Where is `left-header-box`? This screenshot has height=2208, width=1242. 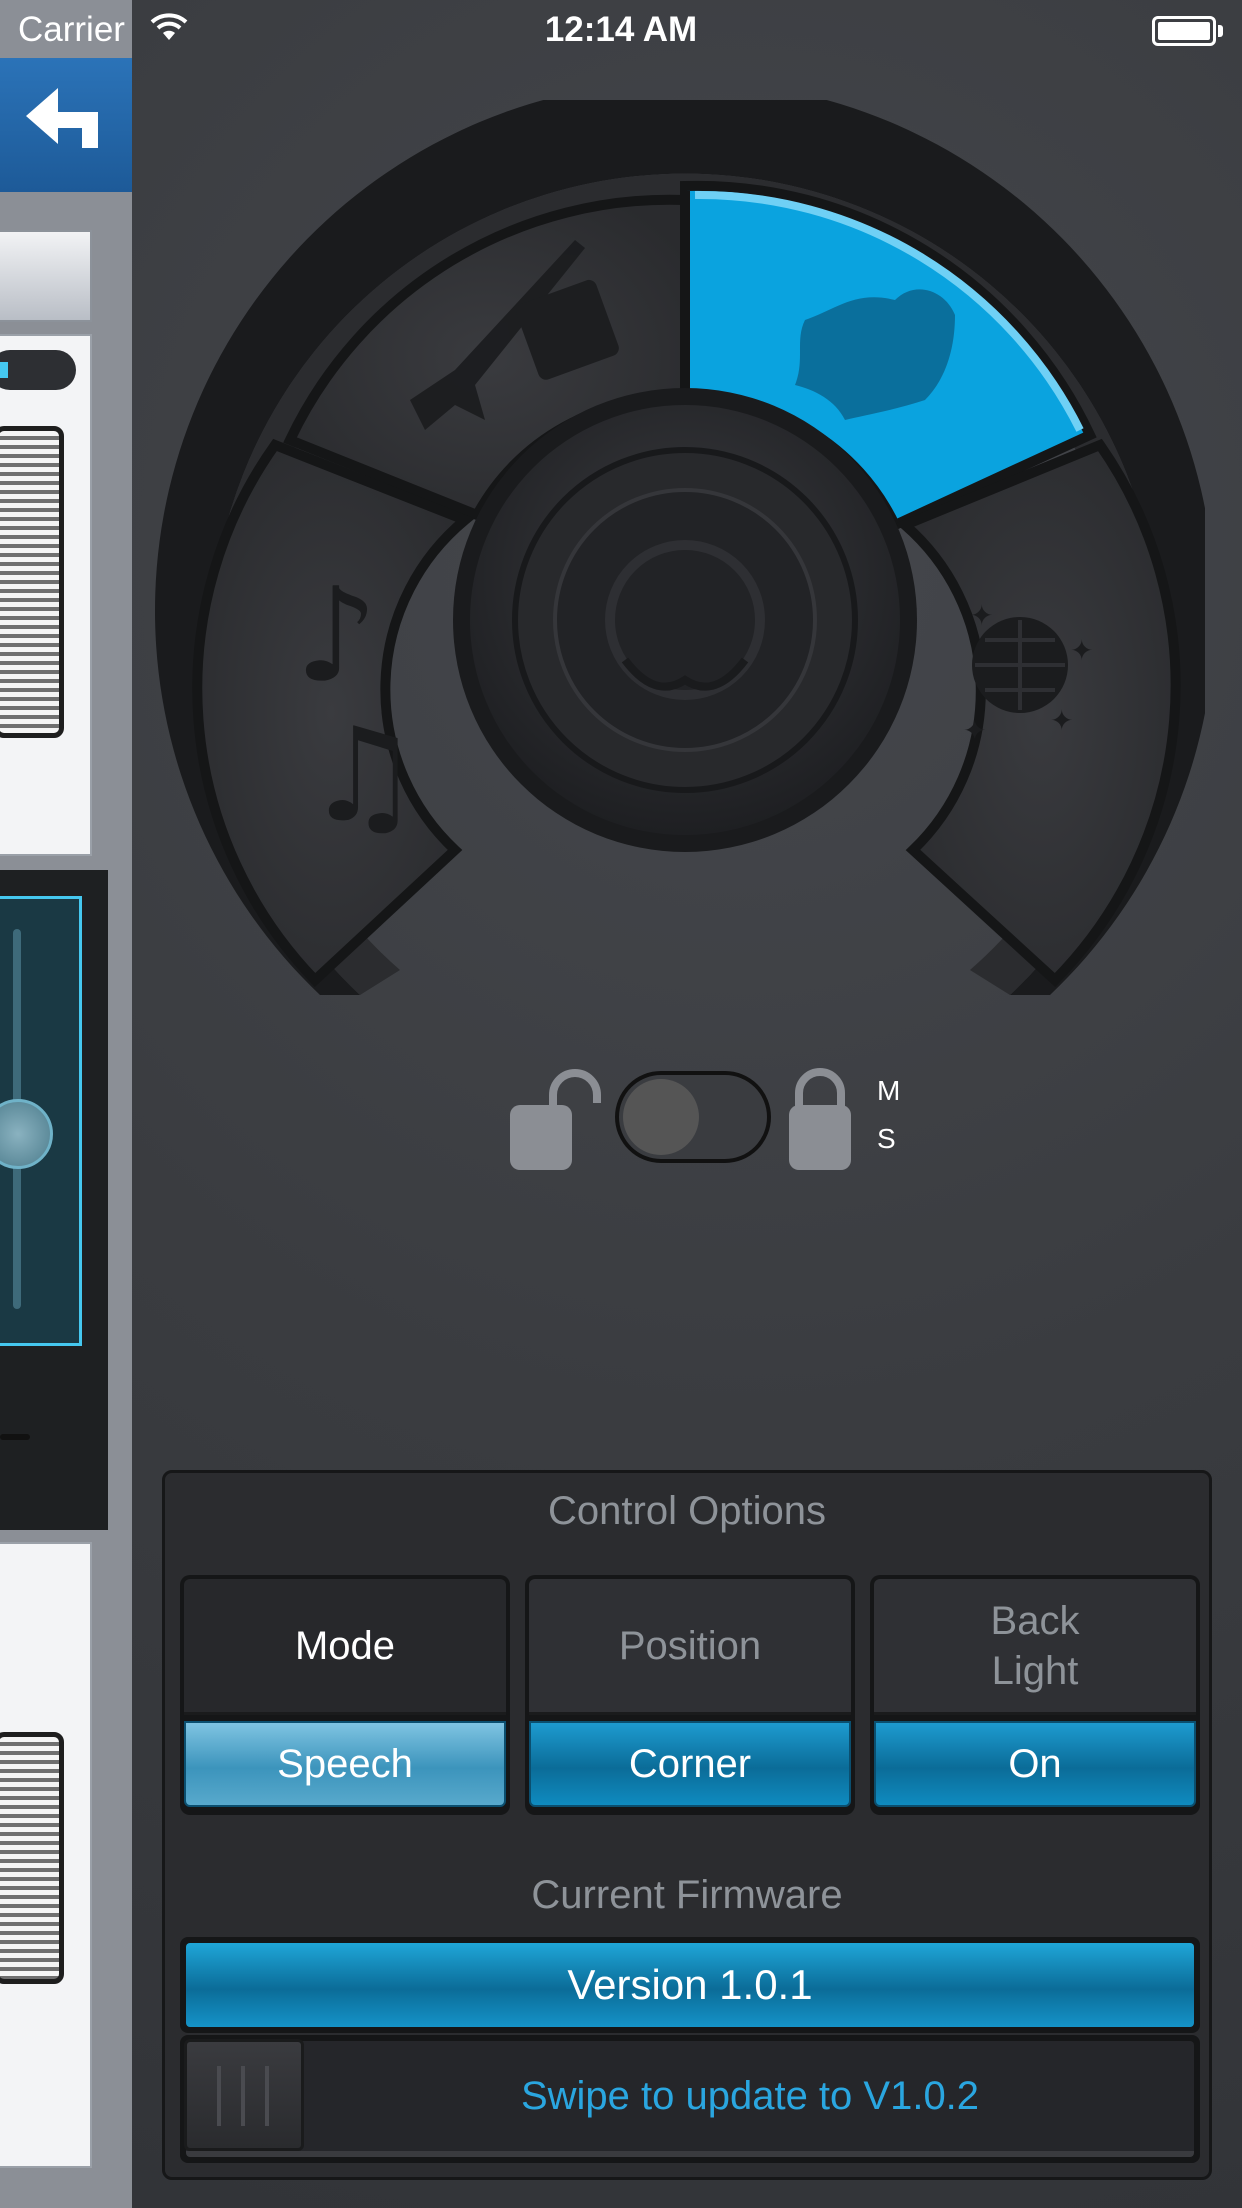 left-header-box is located at coordinates (46, 276).